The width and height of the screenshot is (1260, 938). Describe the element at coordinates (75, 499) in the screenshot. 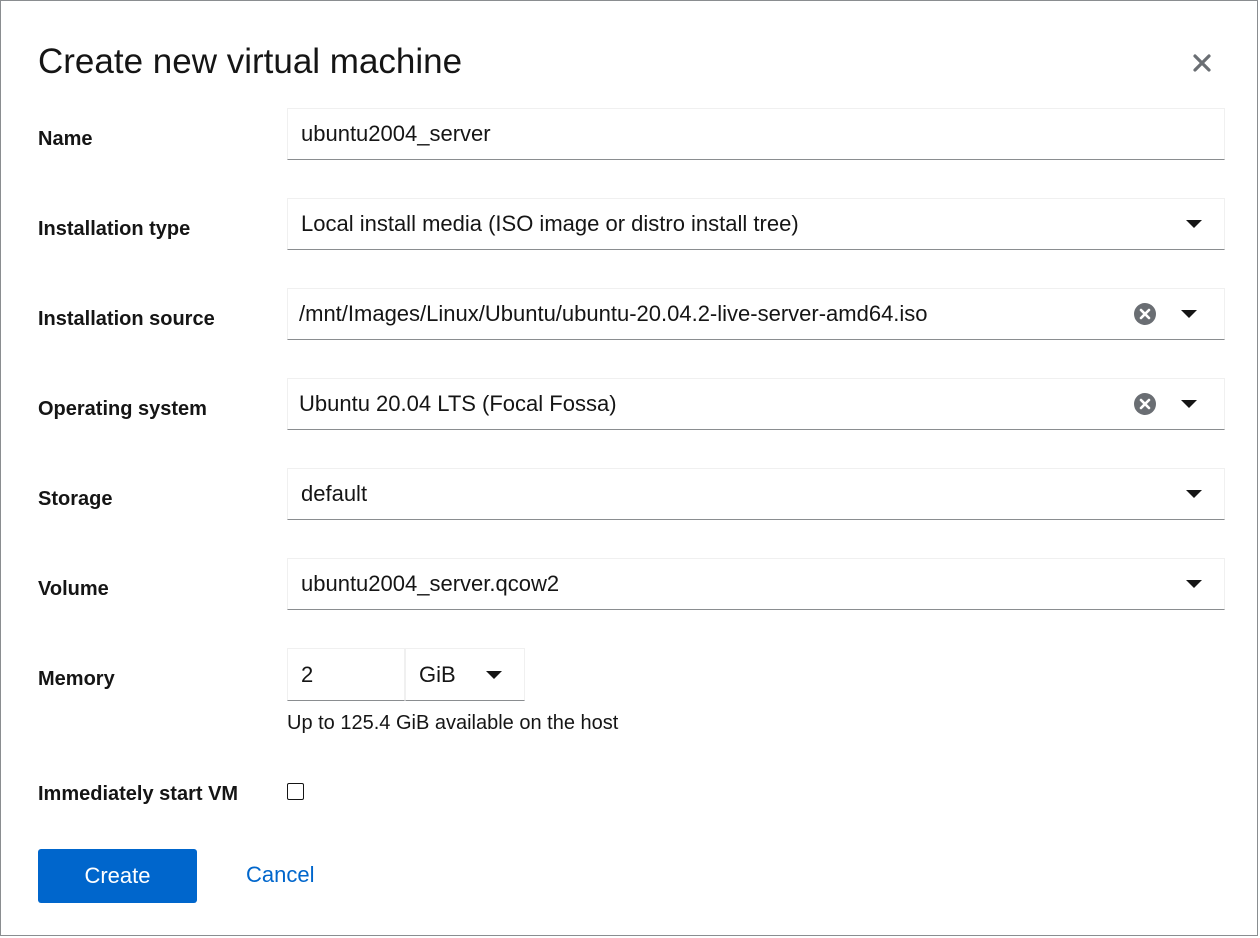

I see `storage-label: Storage` at that location.